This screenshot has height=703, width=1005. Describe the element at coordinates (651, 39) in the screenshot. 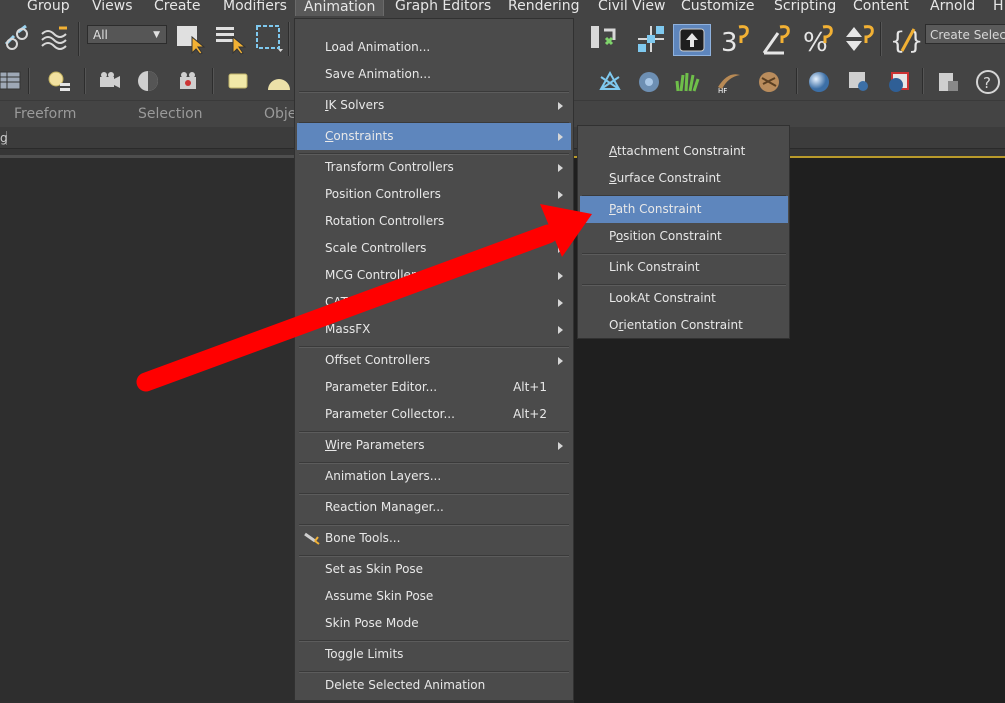

I see `align-icon` at that location.